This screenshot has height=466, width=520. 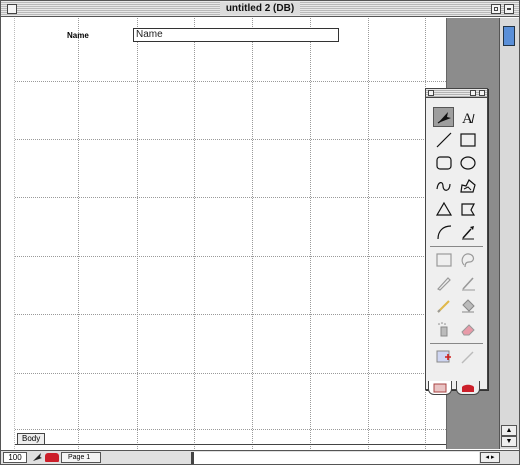 I want to click on paint-bucket-tool-icon, so click(x=467, y=306).